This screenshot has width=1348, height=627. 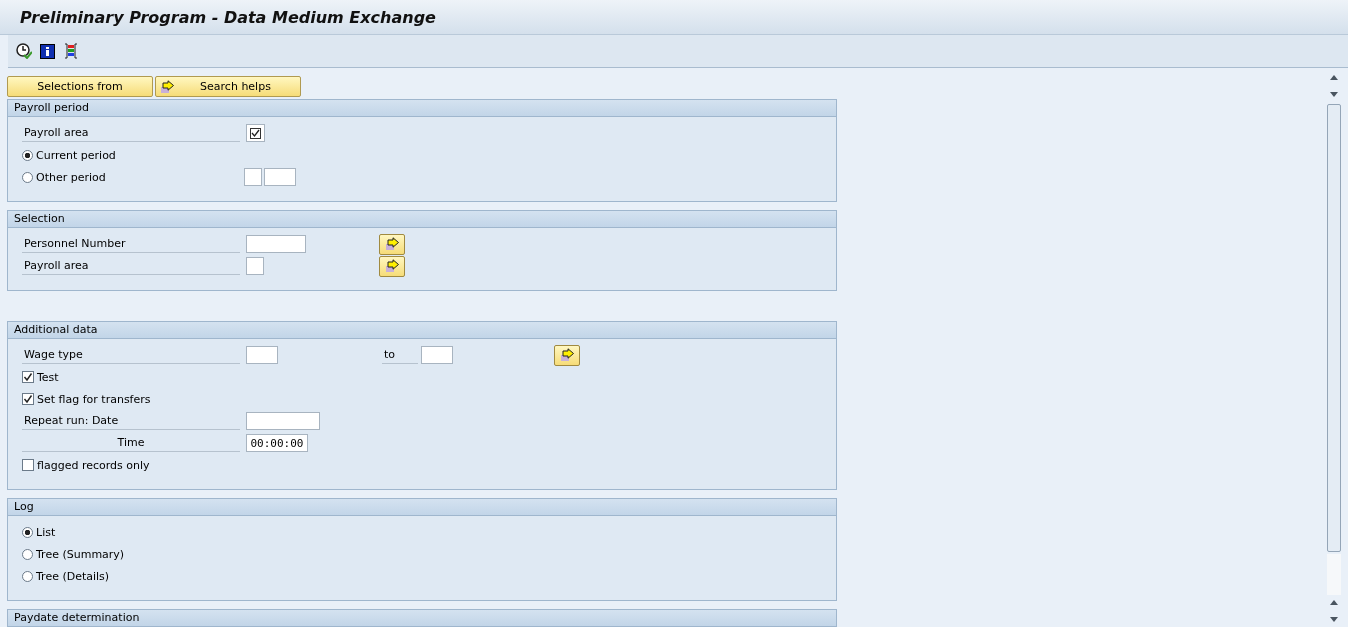 I want to click on clock-check-icon, so click(x=24, y=51).